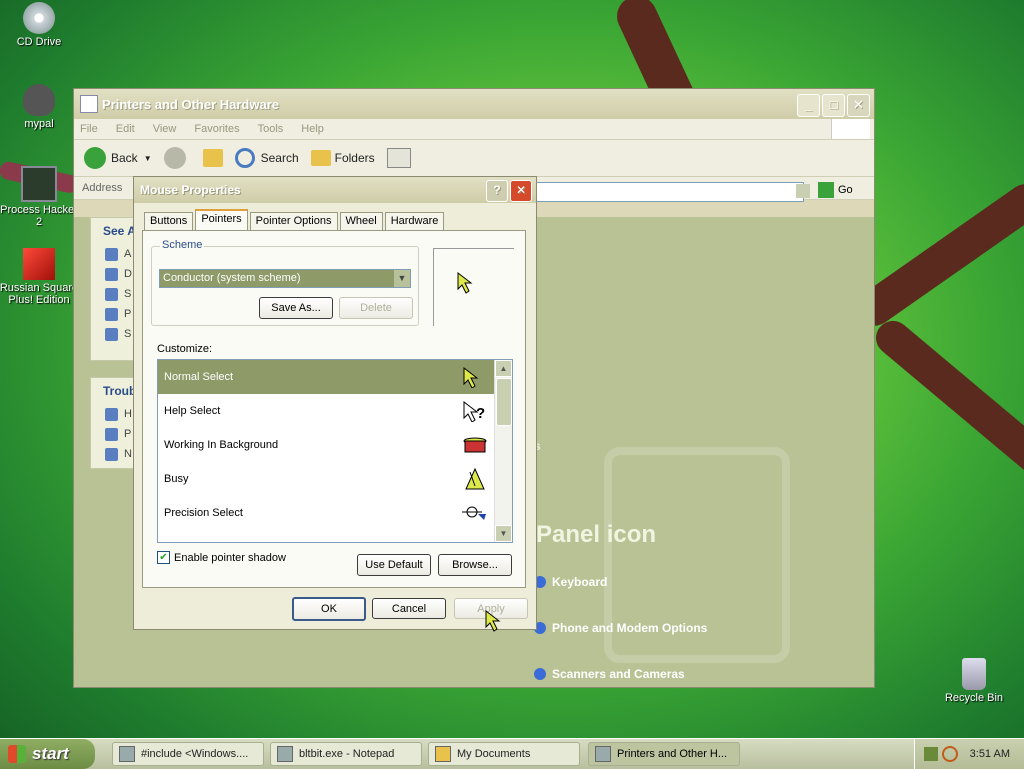 The height and width of the screenshot is (769, 1024). Describe the element at coordinates (124, 158) in the screenshot. I see `back-label: Back` at that location.